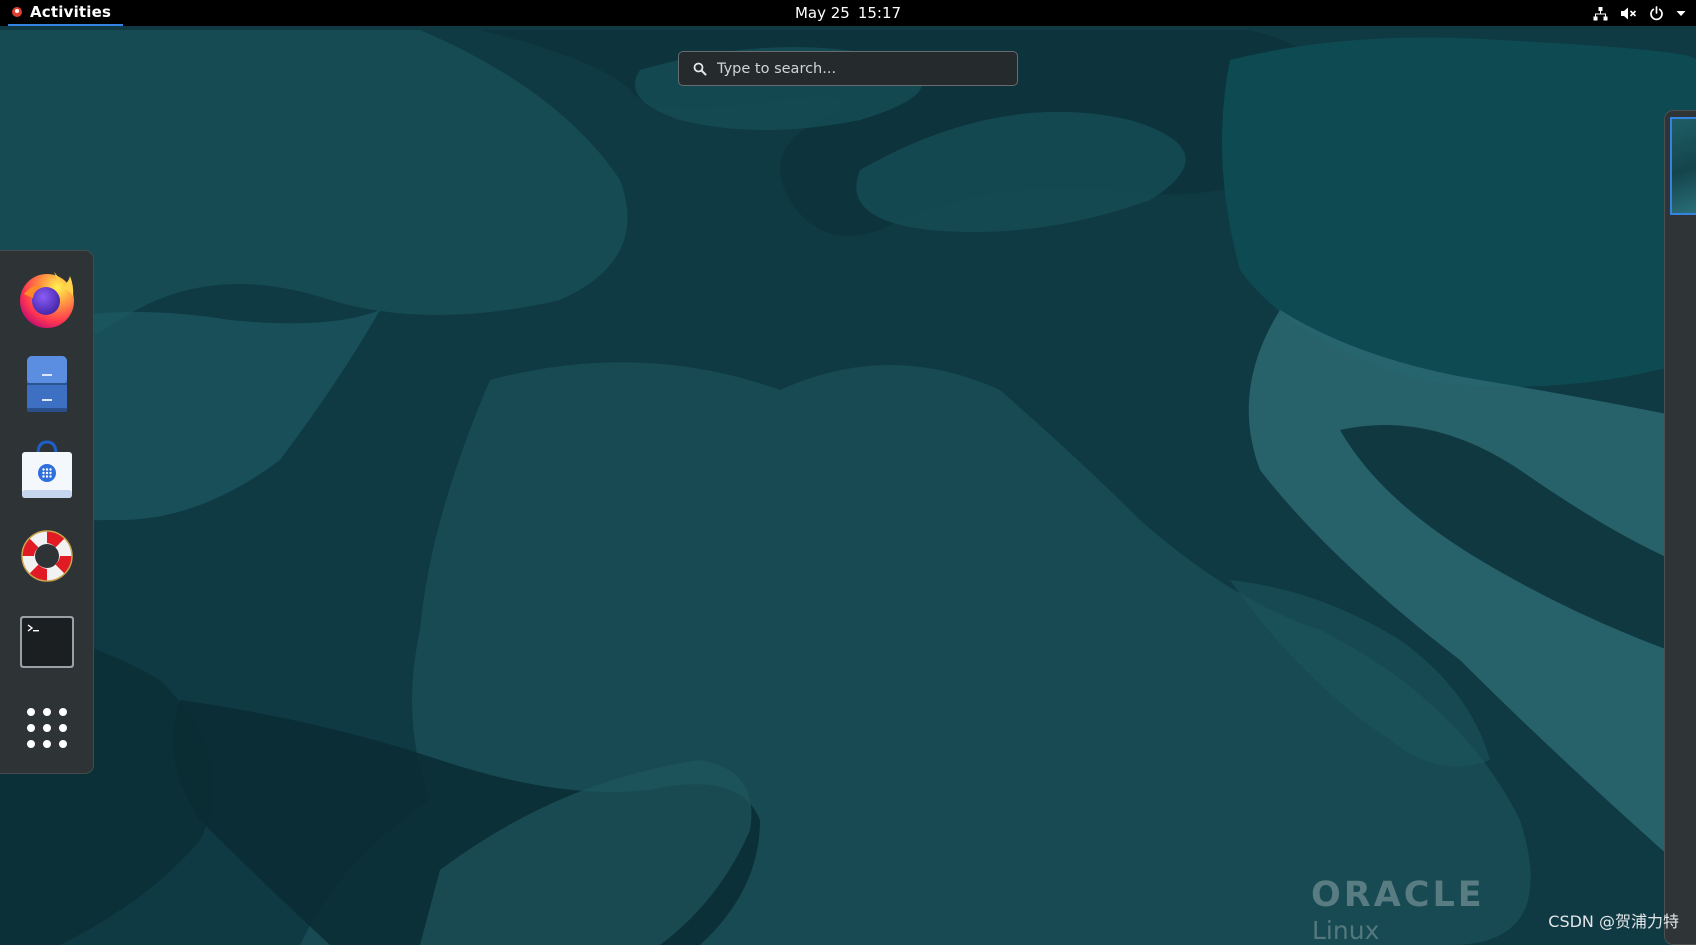  I want to click on dash-item-firefox, so click(47, 298).